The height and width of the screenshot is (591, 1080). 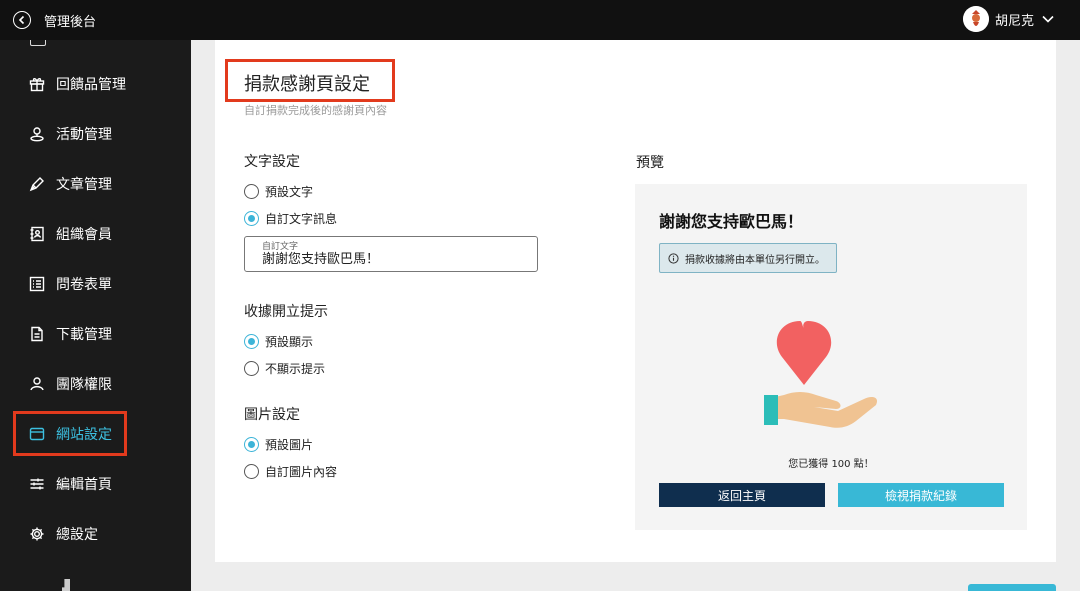 I want to click on receipt-notice: 捐款收據將由本單位另行開立。, so click(x=748, y=258).